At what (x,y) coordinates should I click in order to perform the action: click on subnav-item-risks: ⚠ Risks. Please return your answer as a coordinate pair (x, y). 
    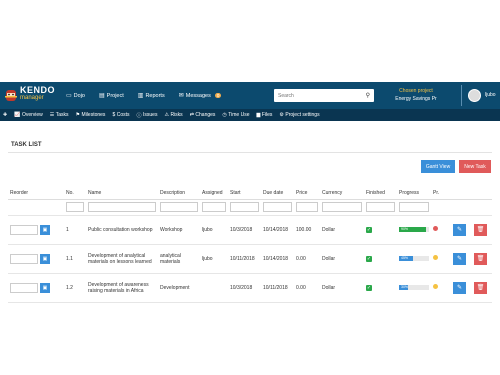
    Looking at the image, I should click on (173, 115).